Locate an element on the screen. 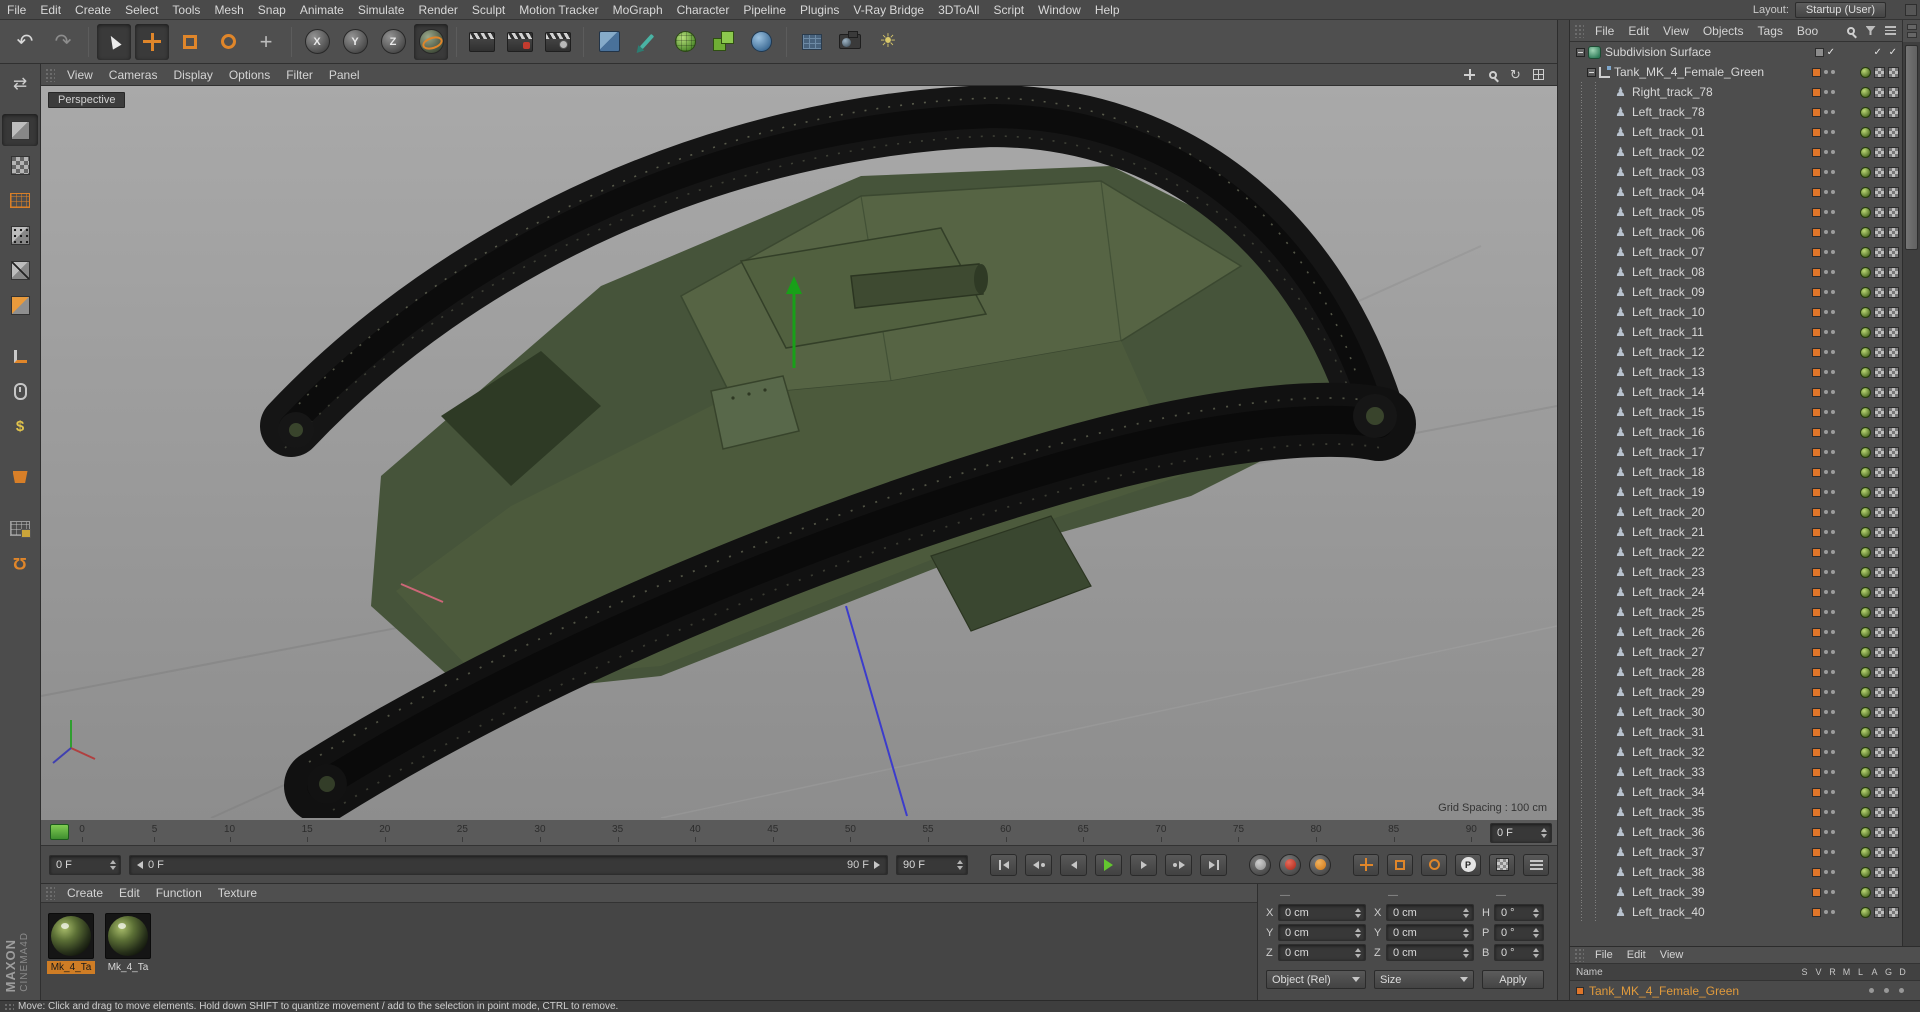  object-label: Left_track_34 is located at coordinates (1668, 792).